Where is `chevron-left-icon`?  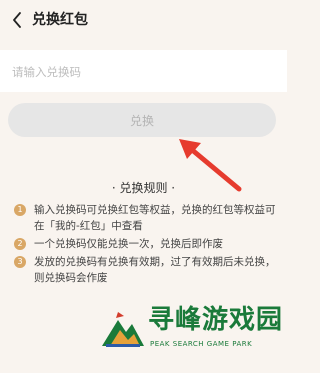
chevron-left-icon is located at coordinates (17, 20).